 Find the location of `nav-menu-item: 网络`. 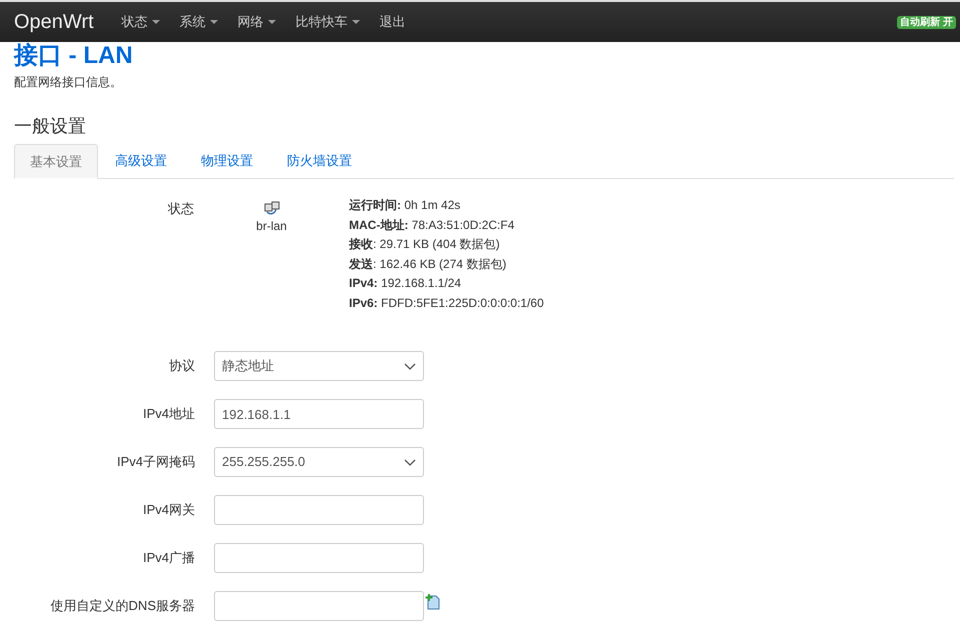

nav-menu-item: 网络 is located at coordinates (257, 22).